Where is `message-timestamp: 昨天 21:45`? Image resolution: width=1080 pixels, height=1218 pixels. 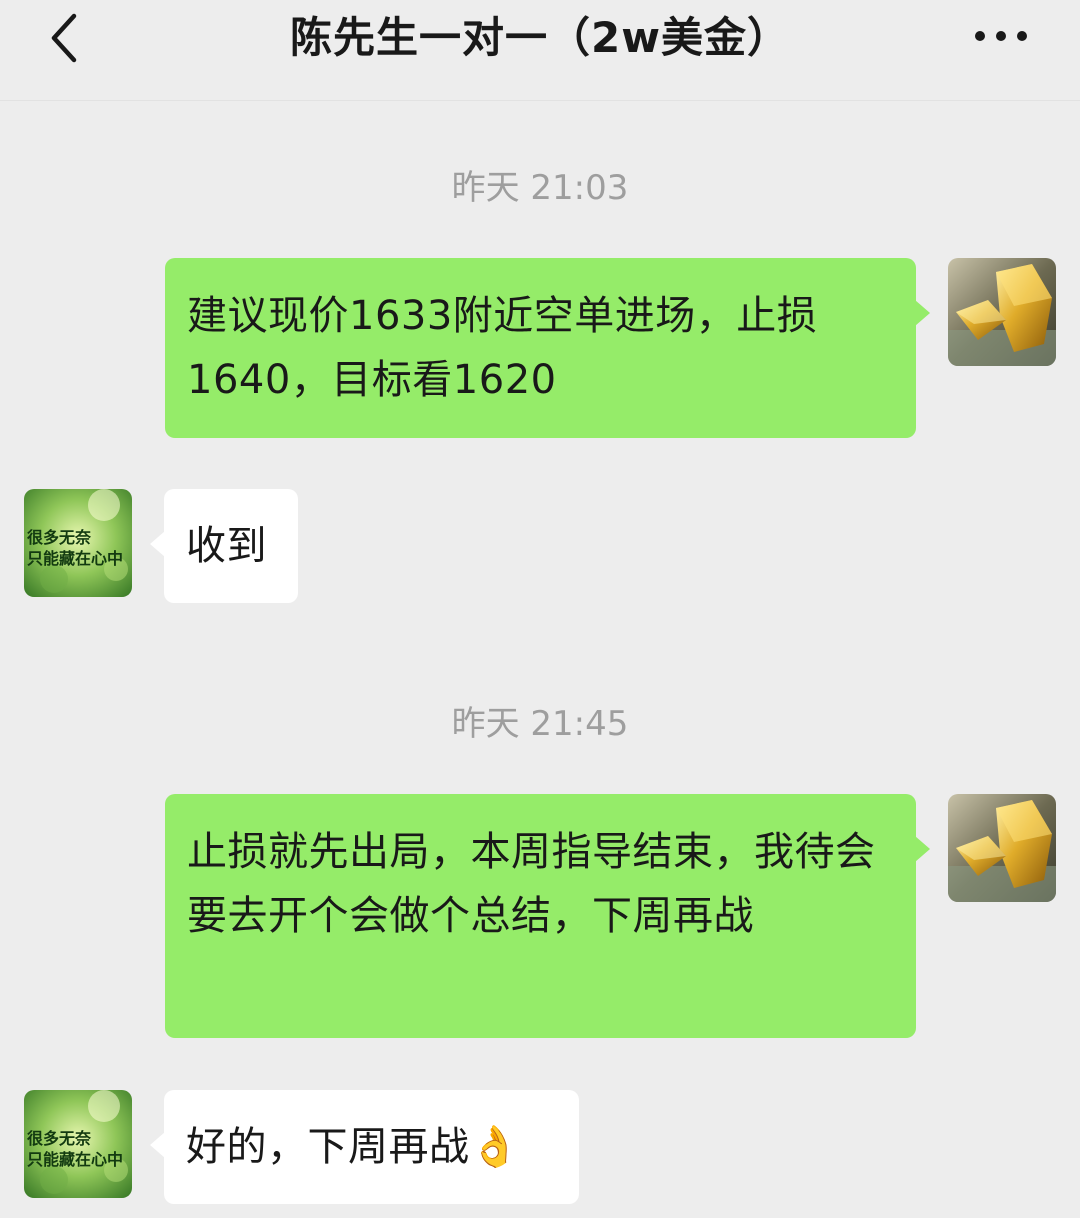
message-timestamp: 昨天 21:45 is located at coordinates (540, 724).